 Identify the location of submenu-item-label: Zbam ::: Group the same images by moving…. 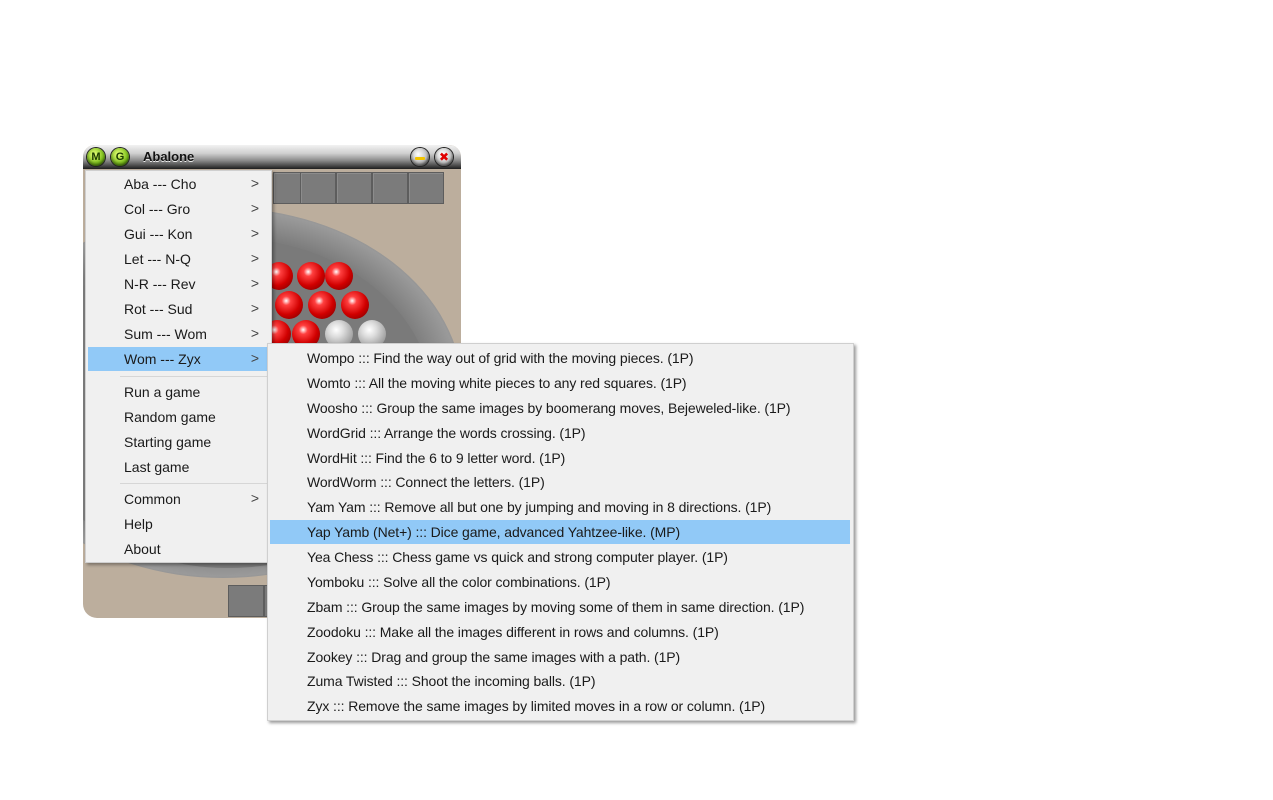
(556, 607).